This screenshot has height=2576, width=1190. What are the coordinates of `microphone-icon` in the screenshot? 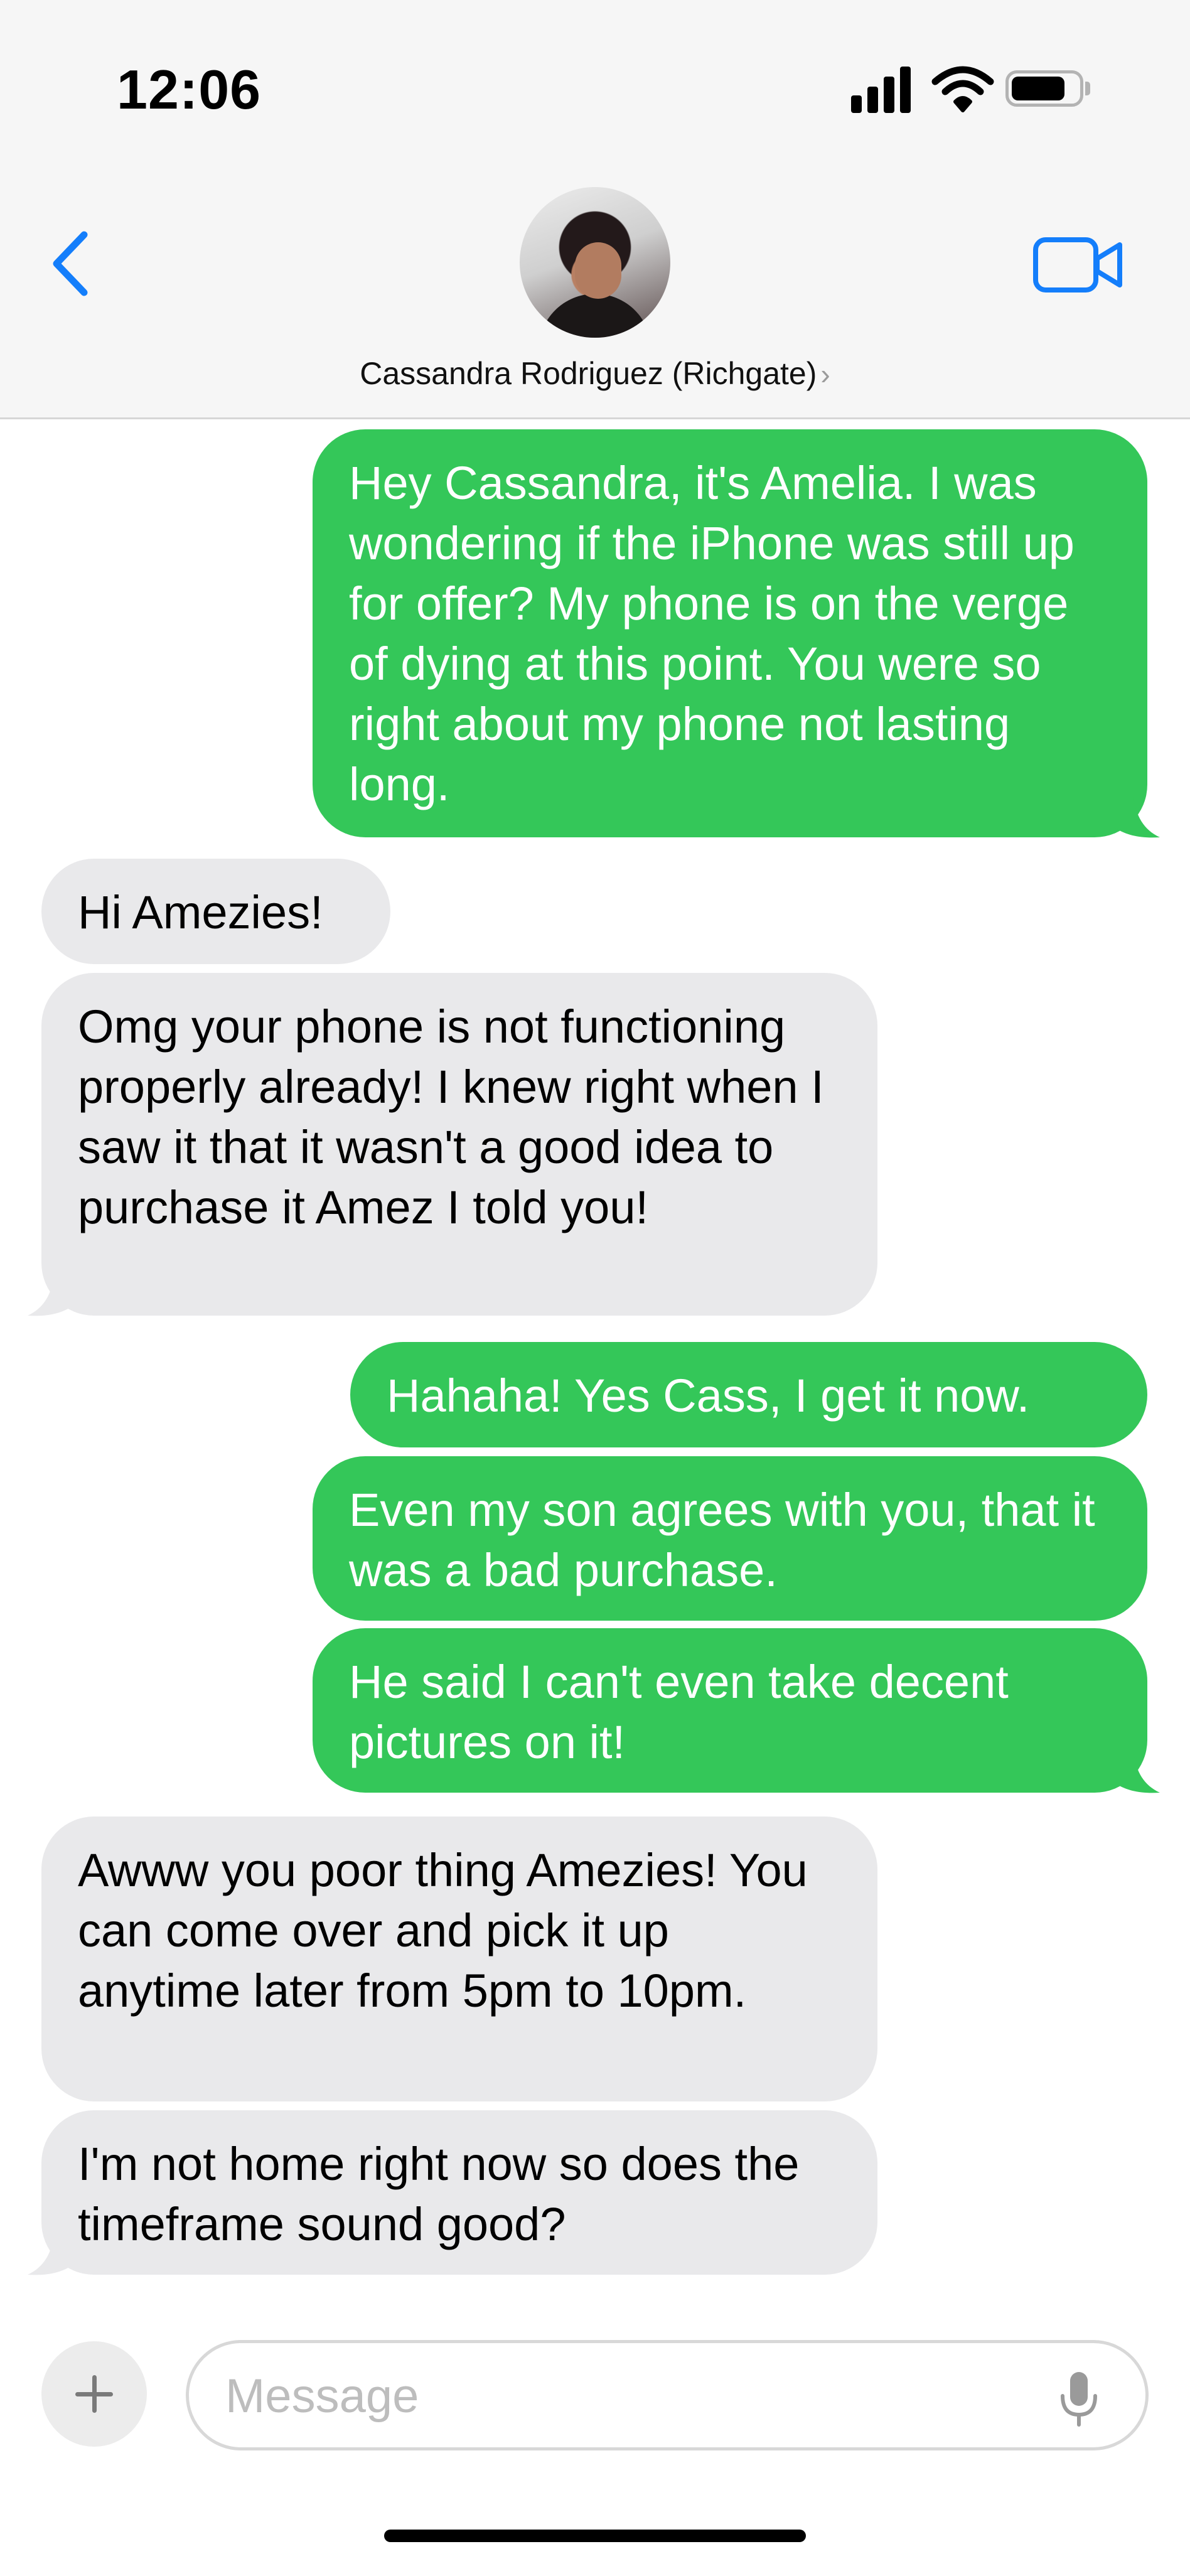 It's located at (1079, 2399).